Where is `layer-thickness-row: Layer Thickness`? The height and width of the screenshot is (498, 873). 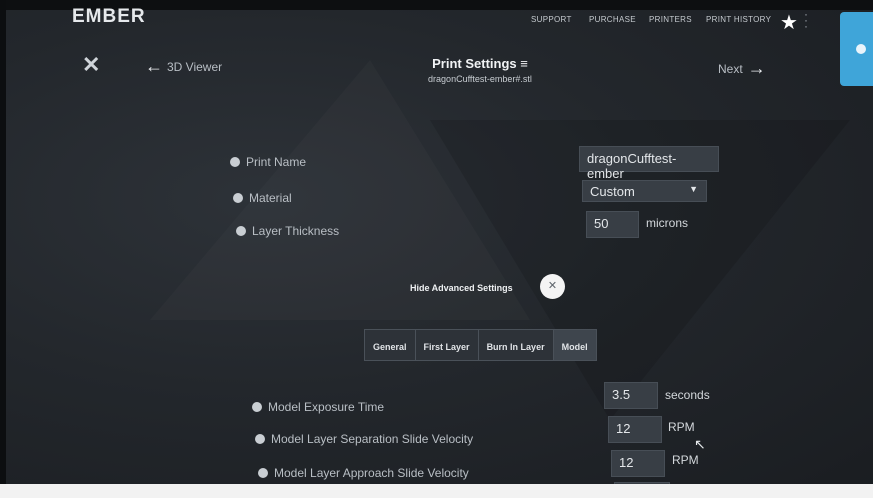 layer-thickness-row: Layer Thickness is located at coordinates (287, 231).